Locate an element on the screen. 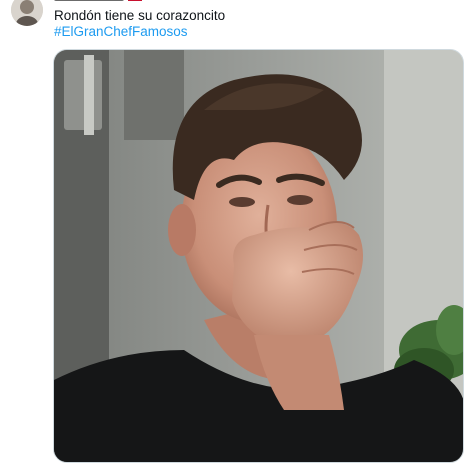 This screenshot has height=474, width=474. hashtag-link: #ElGranChefFamosos is located at coordinates (121, 32).